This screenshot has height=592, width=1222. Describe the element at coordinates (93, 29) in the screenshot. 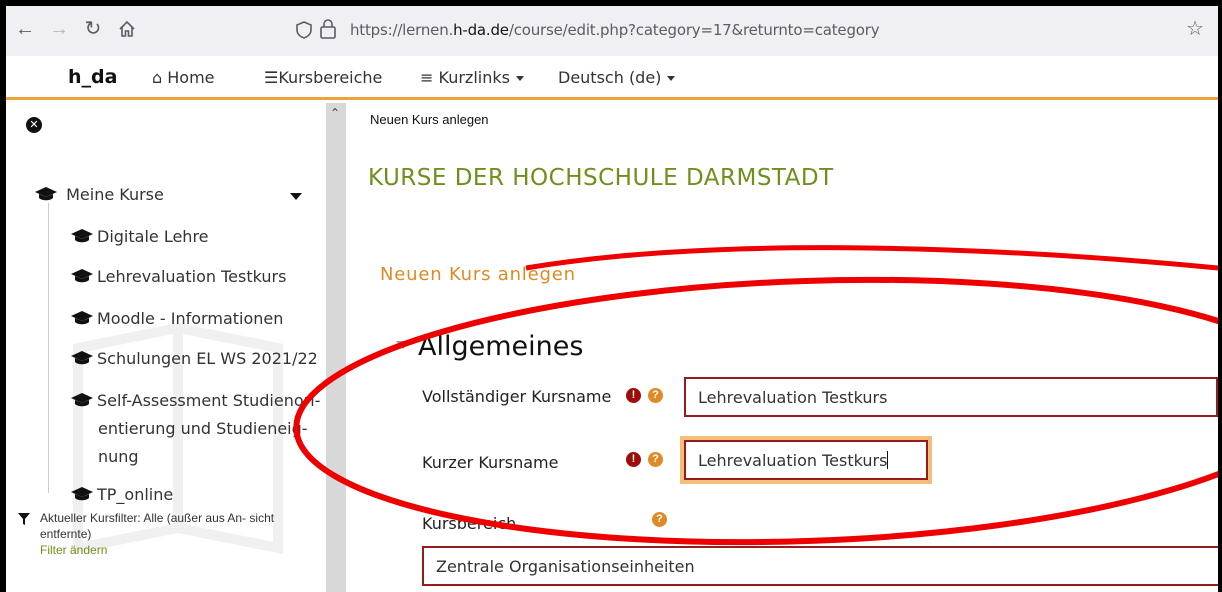

I see `reload-icon: ↻` at that location.